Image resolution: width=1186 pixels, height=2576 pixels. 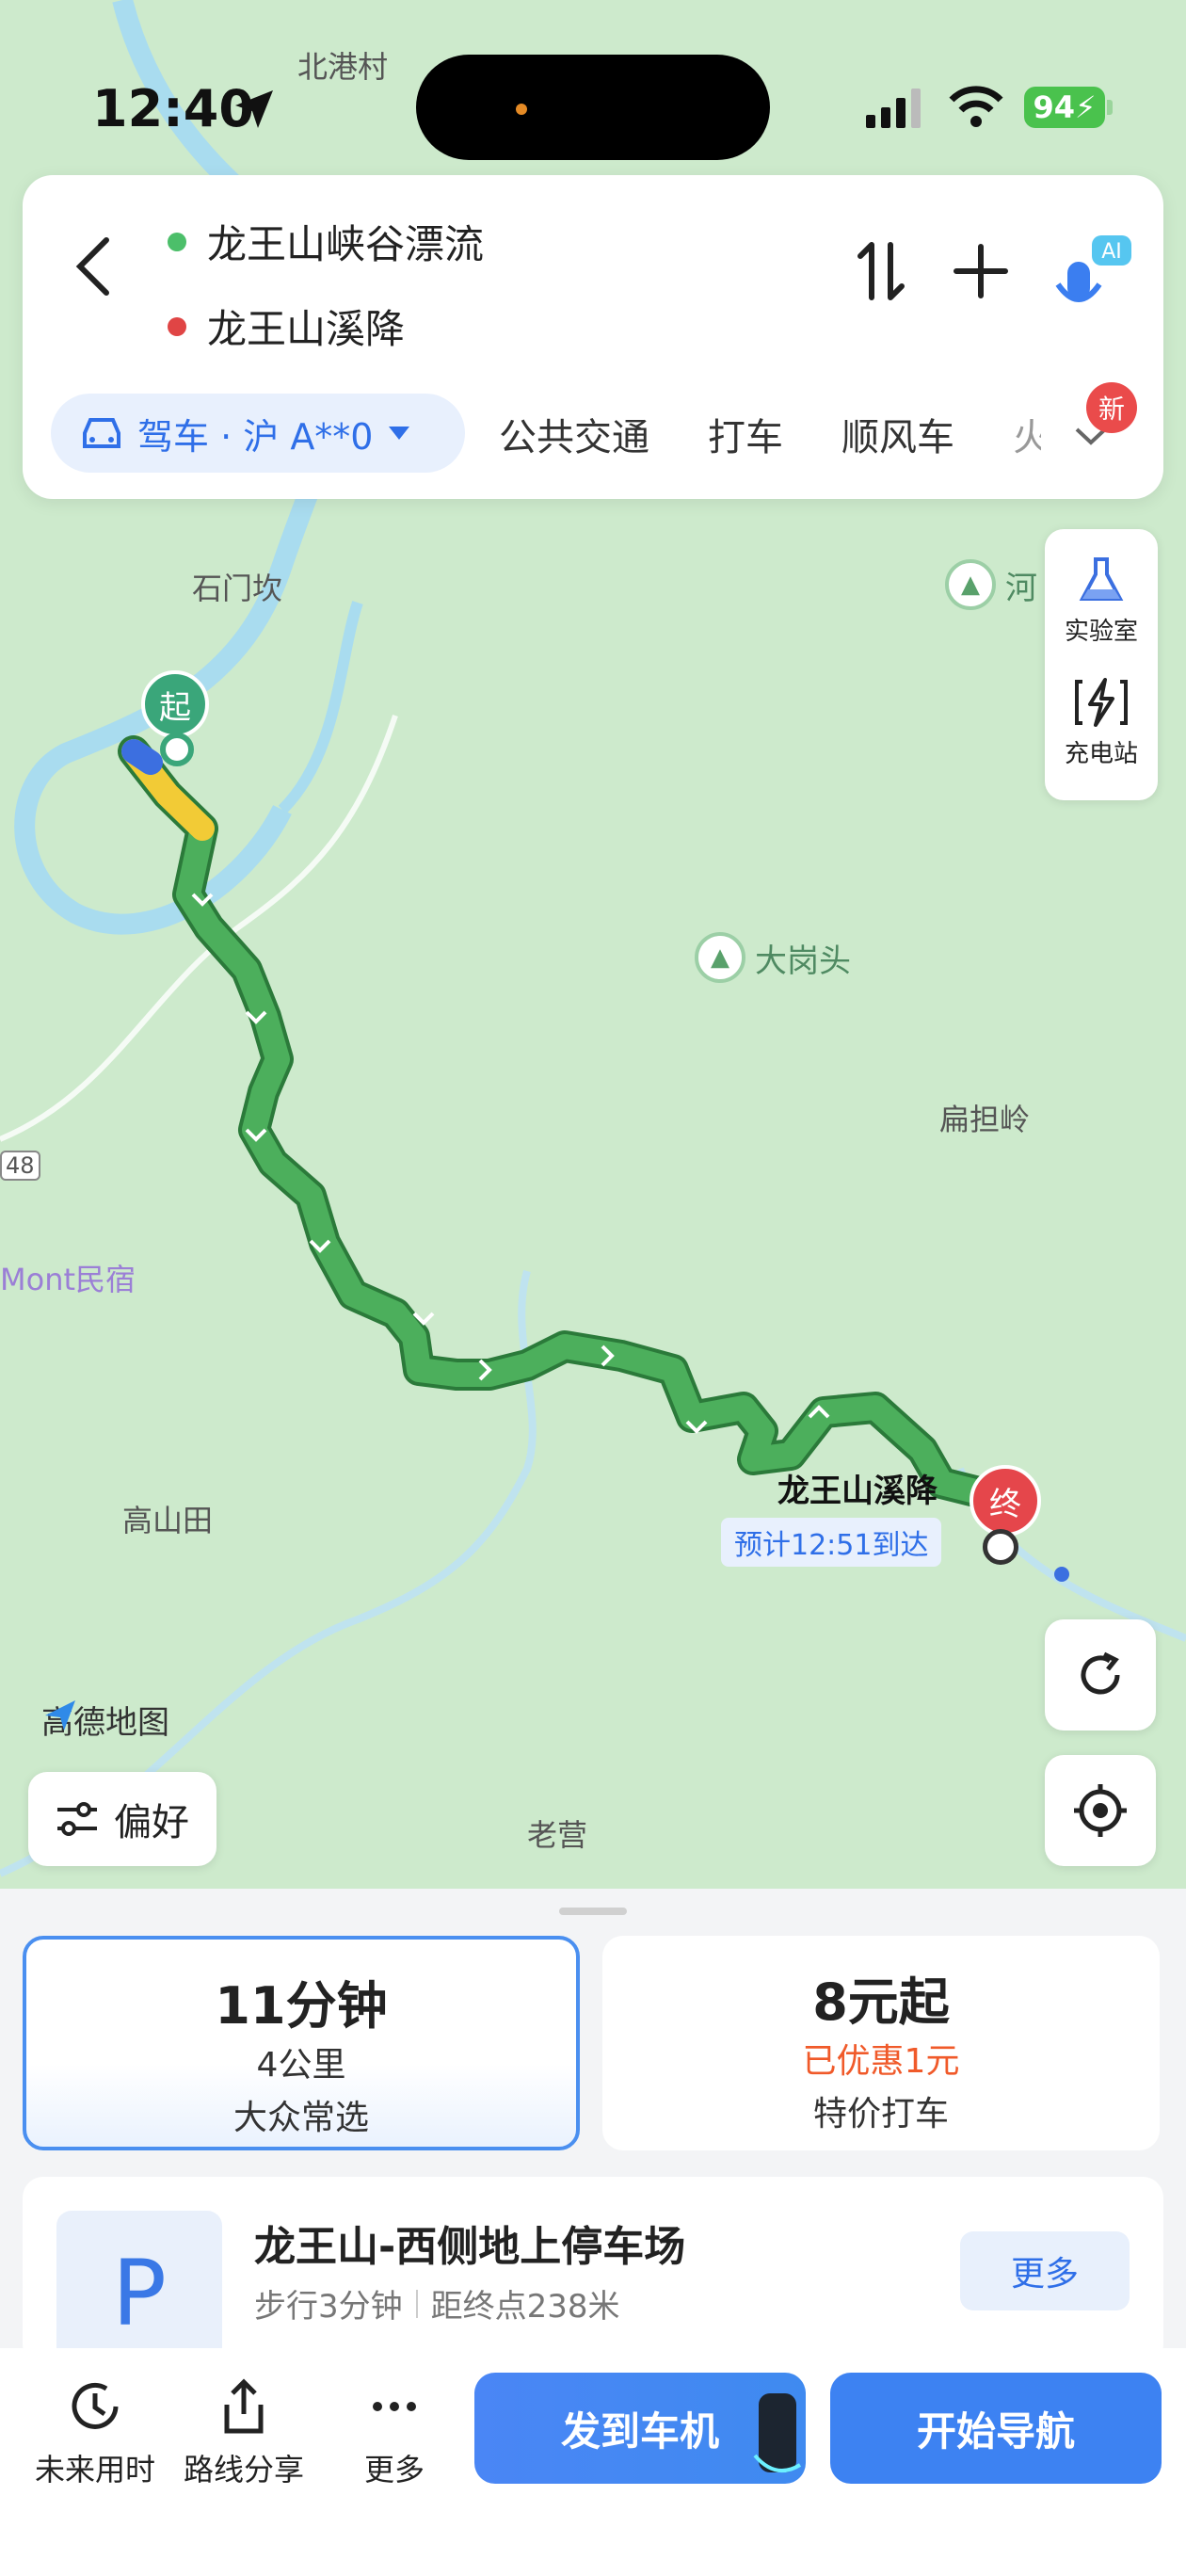 I want to click on refresh-route-button, so click(x=1100, y=1675).